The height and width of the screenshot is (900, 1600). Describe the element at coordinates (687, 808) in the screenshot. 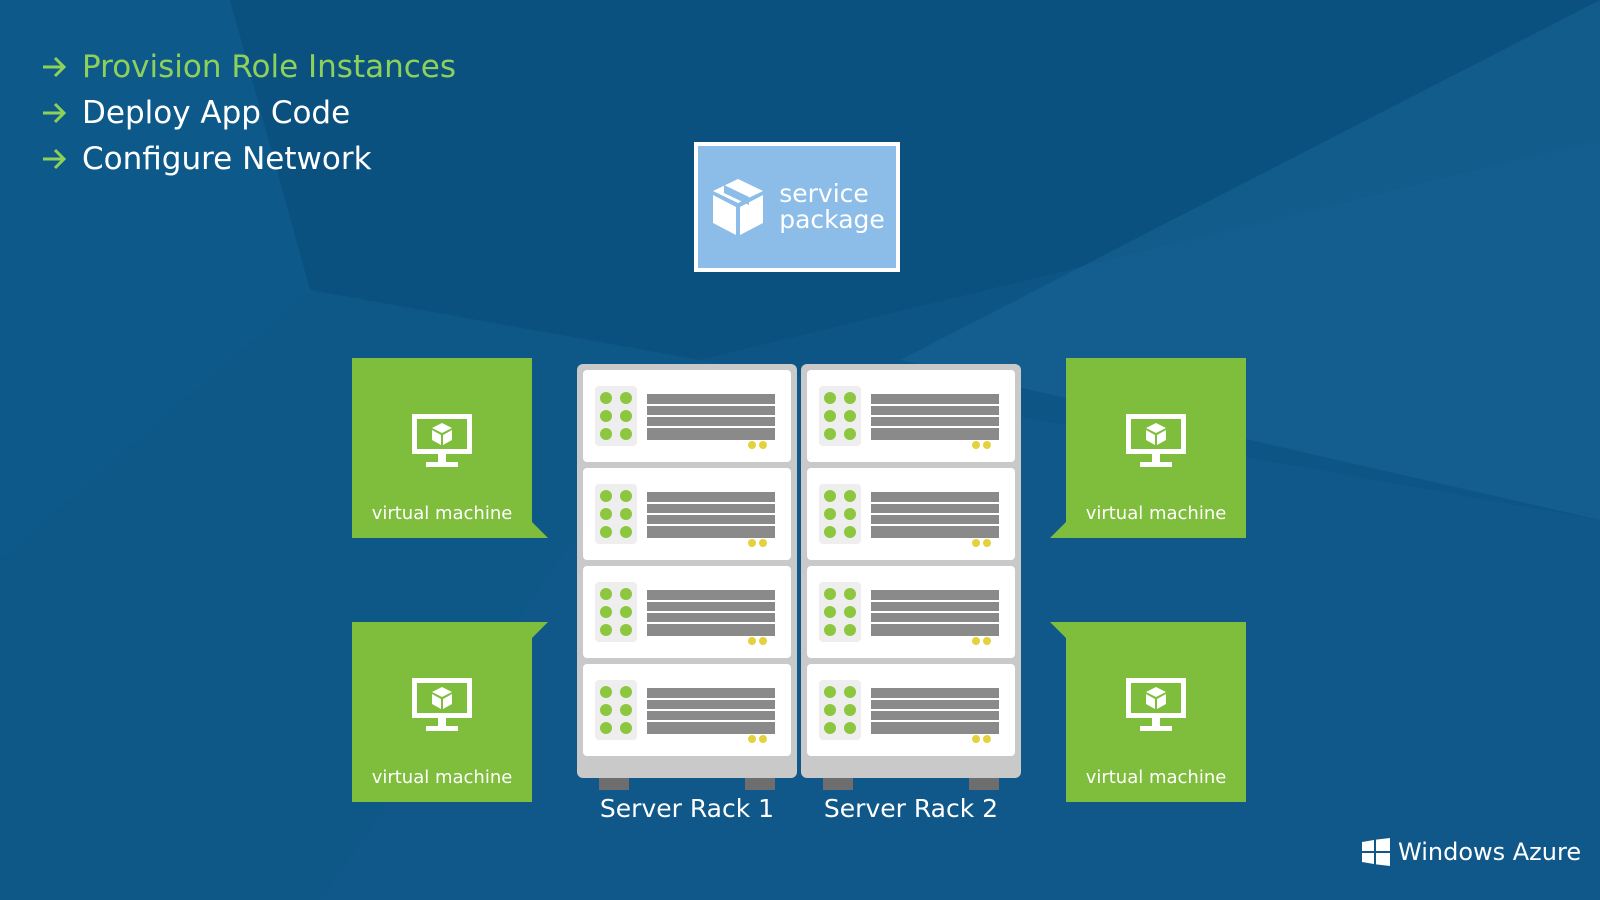

I see `rack-label: Server Rack 1` at that location.